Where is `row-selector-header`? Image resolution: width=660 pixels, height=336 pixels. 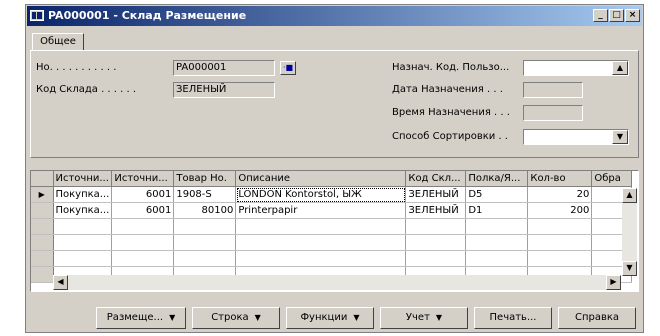
row-selector-header is located at coordinates (42, 179).